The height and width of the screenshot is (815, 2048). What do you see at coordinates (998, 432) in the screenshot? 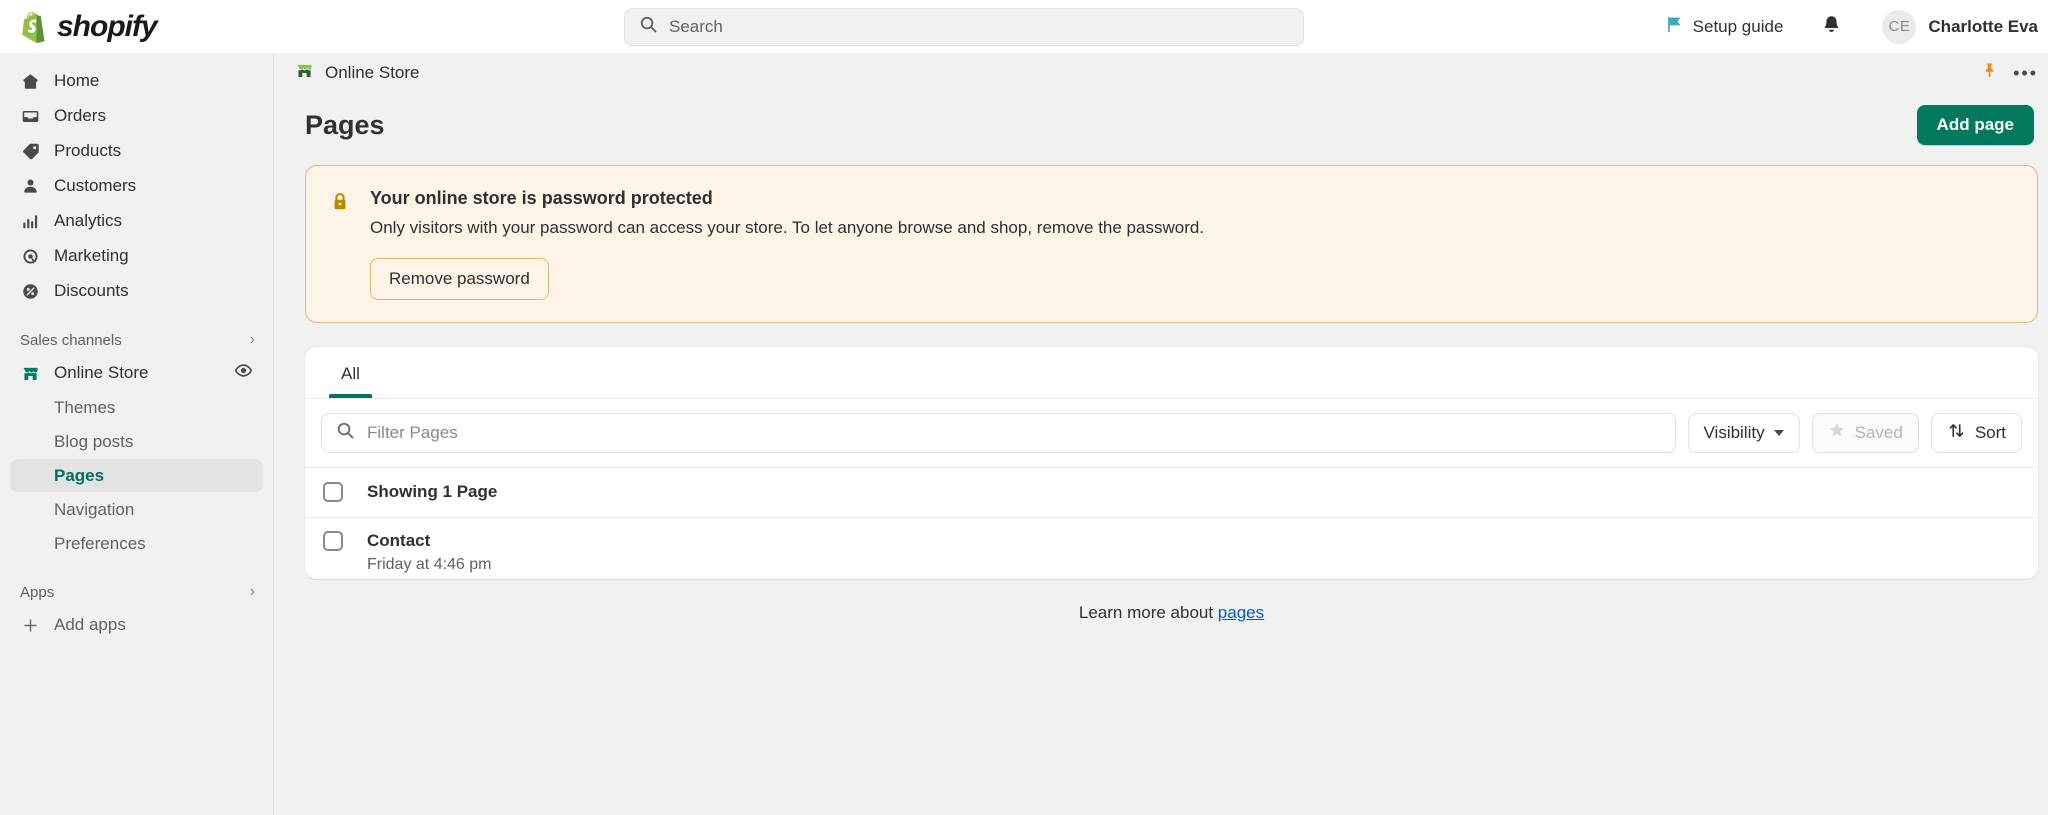
I see `filter-pages-input: Filter Pages` at bounding box center [998, 432].